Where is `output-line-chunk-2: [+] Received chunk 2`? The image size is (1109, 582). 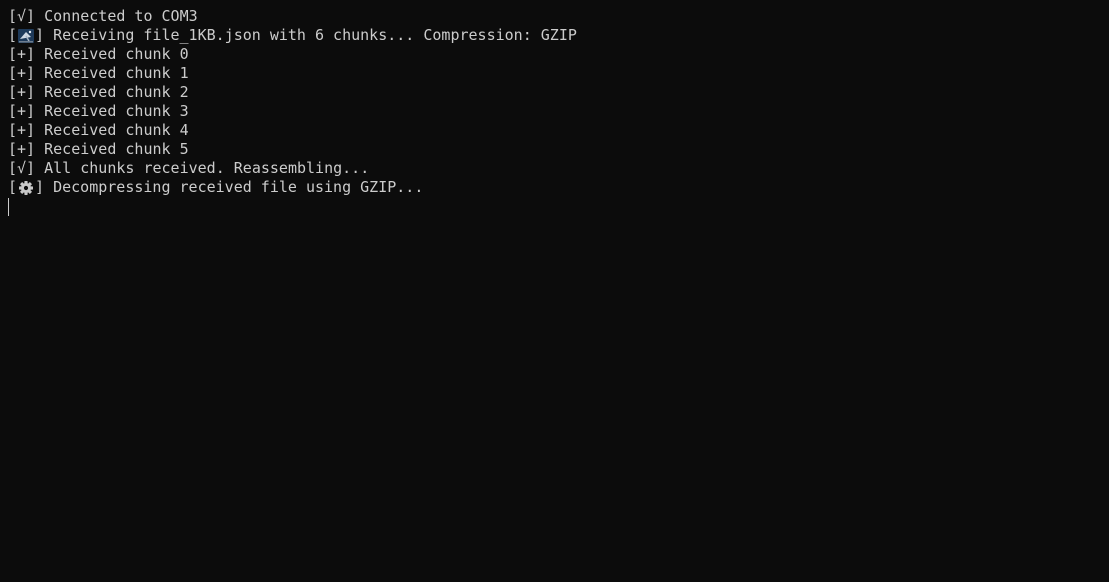 output-line-chunk-2: [+] Received chunk 2 is located at coordinates (558, 92).